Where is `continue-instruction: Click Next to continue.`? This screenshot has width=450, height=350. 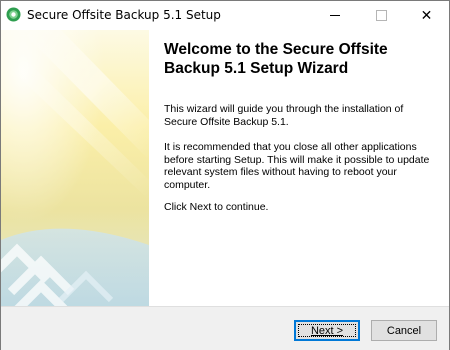 continue-instruction: Click Next to continue. is located at coordinates (216, 207).